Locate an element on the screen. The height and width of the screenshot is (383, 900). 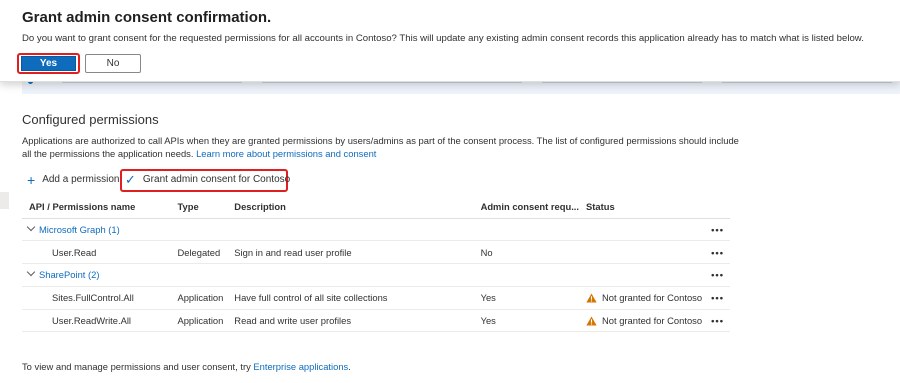
dialog-title: Grant admin consent confirmation. is located at coordinates (147, 17).